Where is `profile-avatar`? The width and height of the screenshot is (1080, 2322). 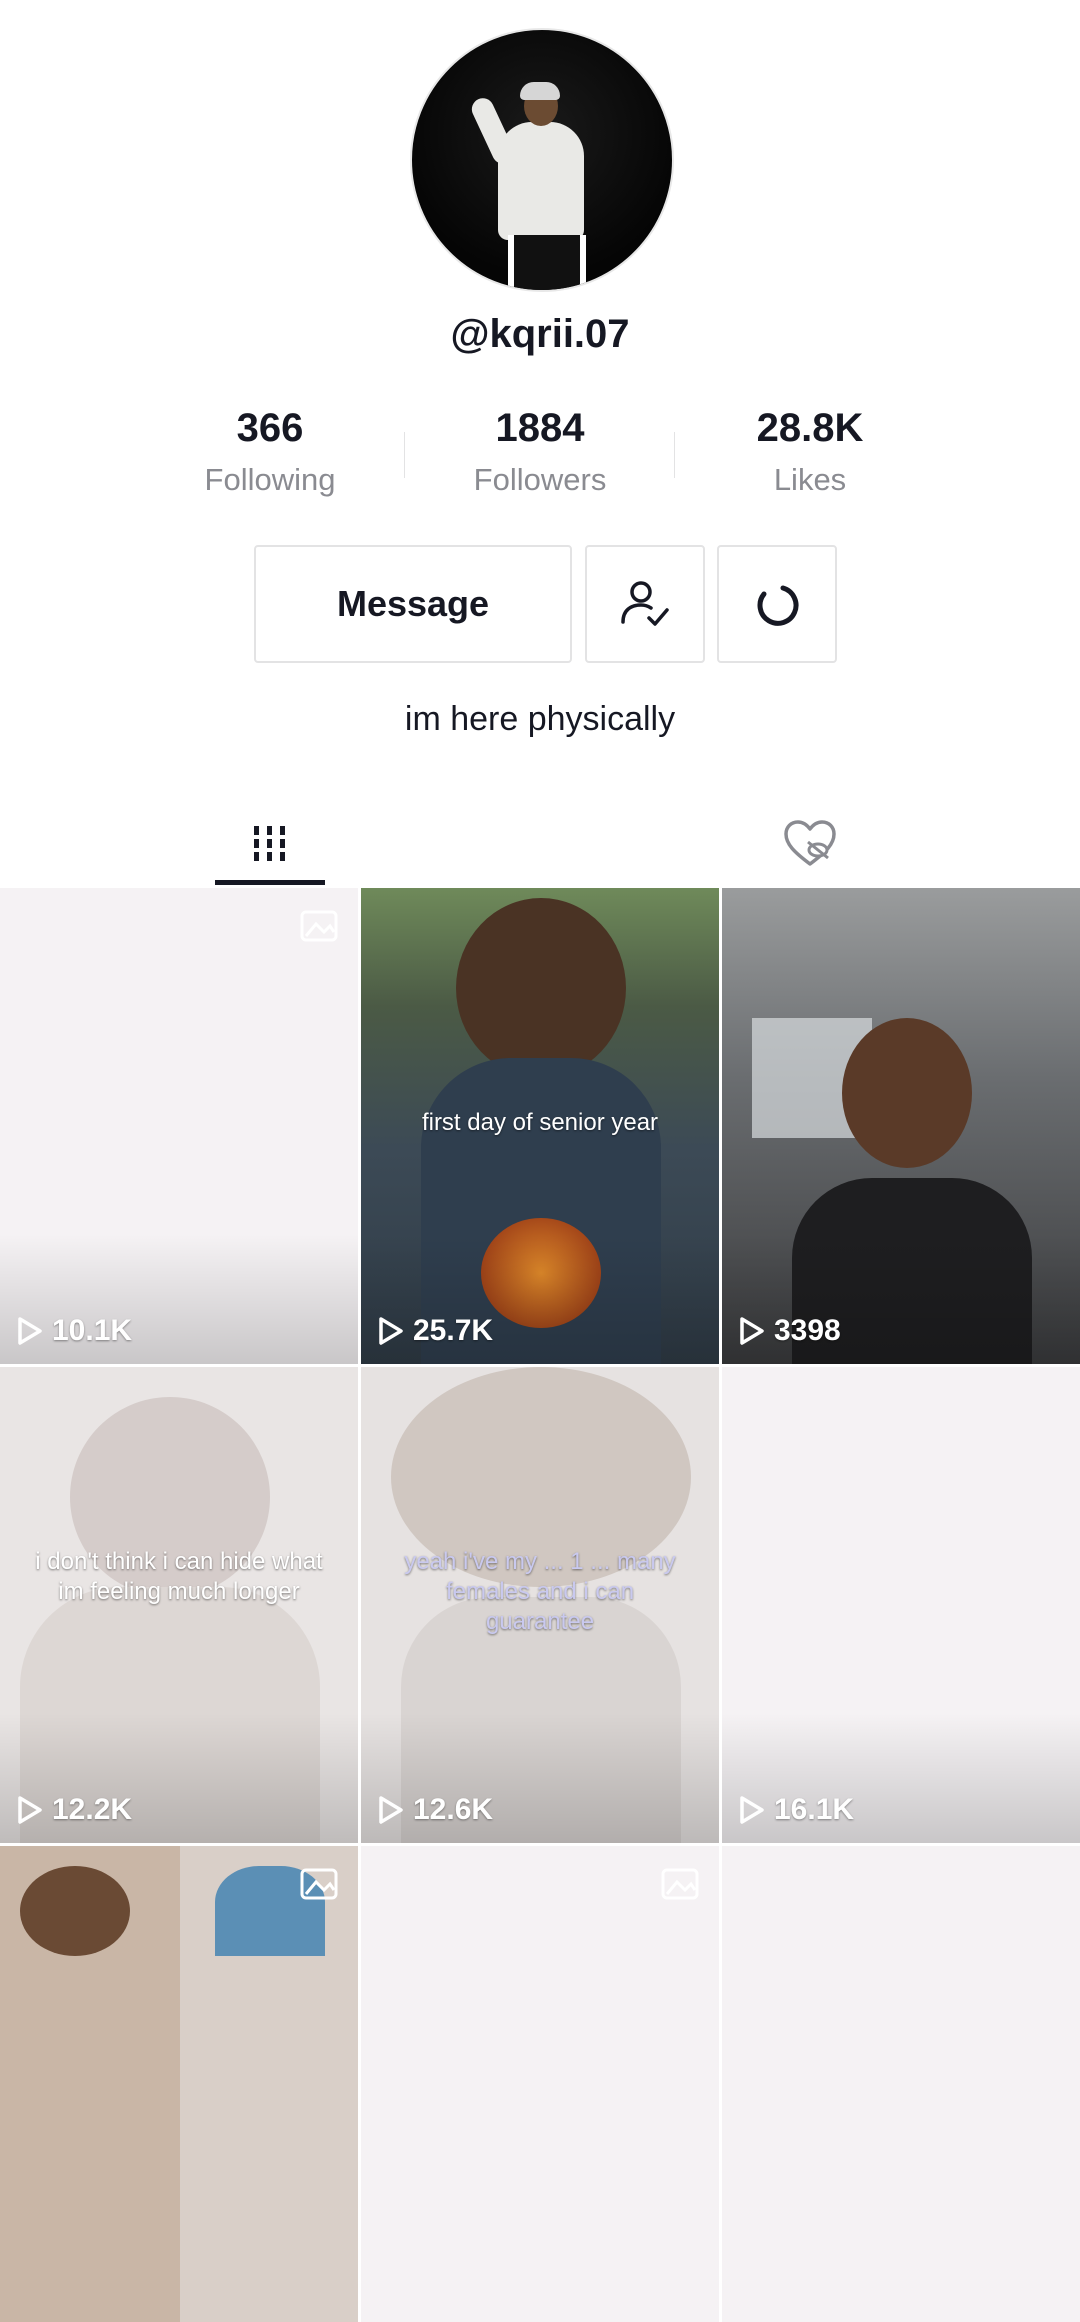 profile-avatar is located at coordinates (542, 160).